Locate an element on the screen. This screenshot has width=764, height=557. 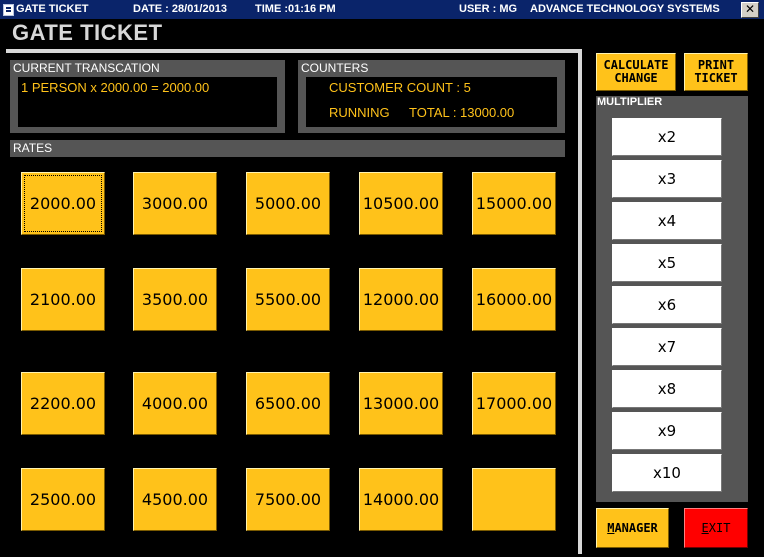
rate-button: 17000.00 is located at coordinates (514, 403).